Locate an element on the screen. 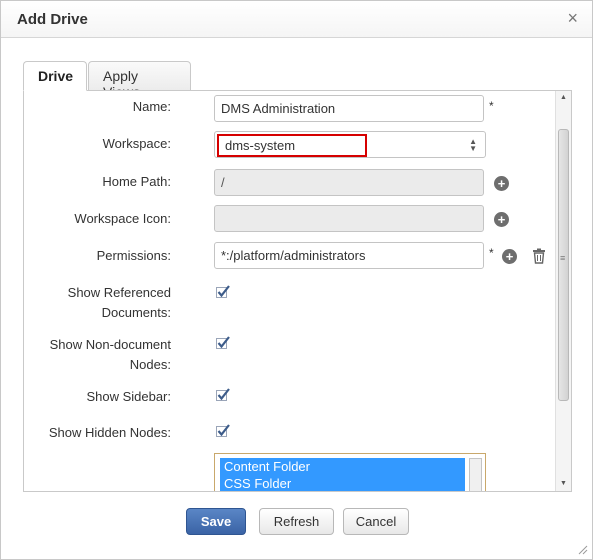 The width and height of the screenshot is (593, 560). show-hidden-nodes-label: Show Hidden Nodes: is located at coordinates (109, 432).